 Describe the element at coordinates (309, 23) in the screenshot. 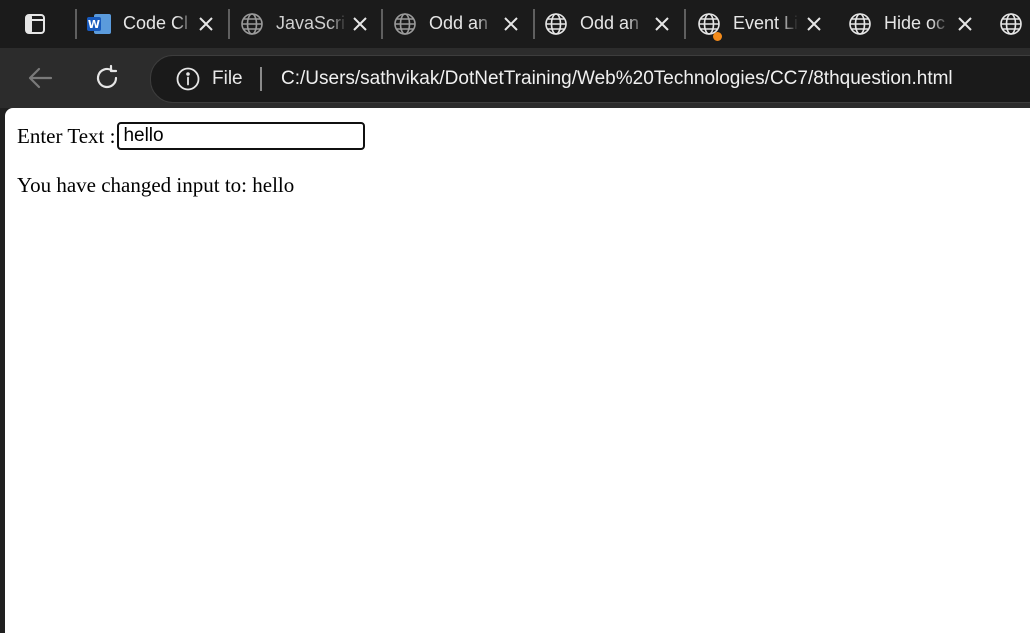

I see `tab-javascript: JavaScri` at that location.